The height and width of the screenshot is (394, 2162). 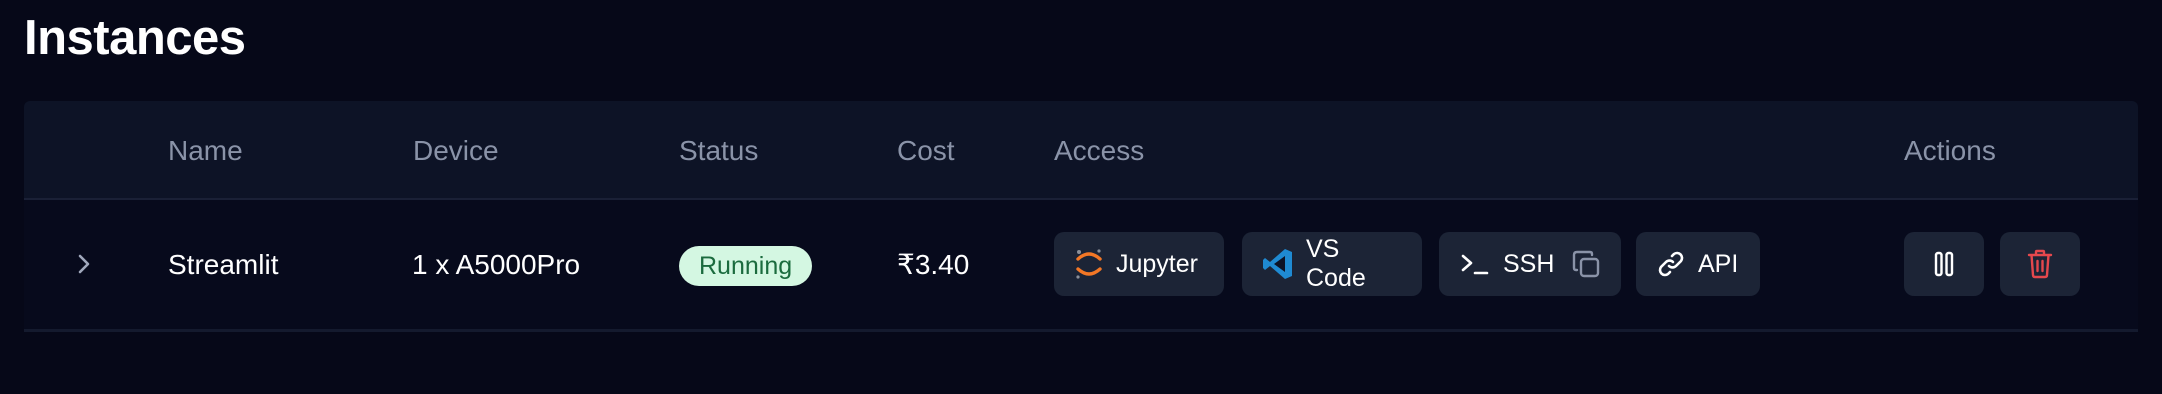 I want to click on link-icon, so click(x=1671, y=264).